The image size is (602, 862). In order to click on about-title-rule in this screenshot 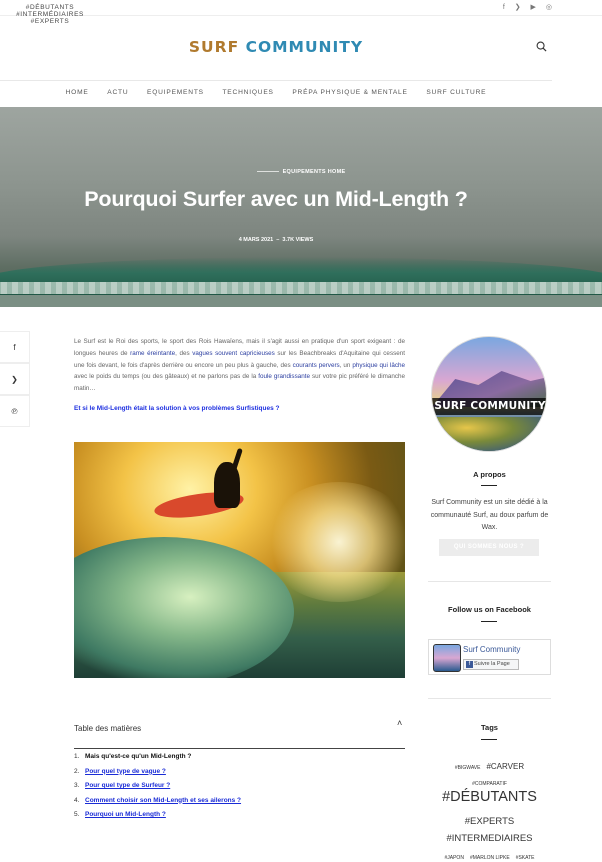, I will do `click(489, 485)`.